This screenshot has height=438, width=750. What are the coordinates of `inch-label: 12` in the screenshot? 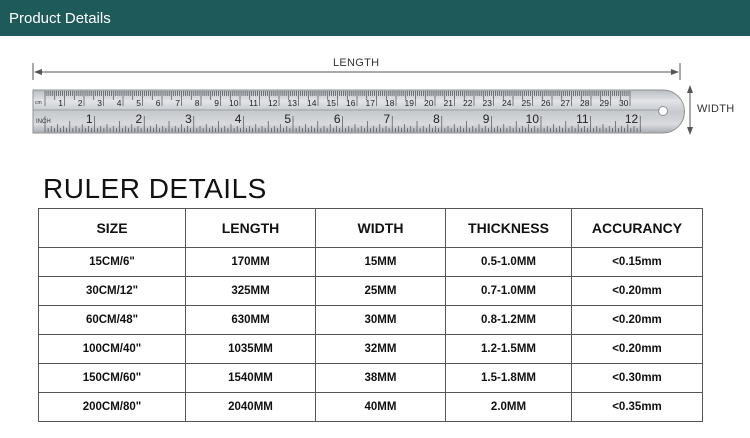 It's located at (632, 119).